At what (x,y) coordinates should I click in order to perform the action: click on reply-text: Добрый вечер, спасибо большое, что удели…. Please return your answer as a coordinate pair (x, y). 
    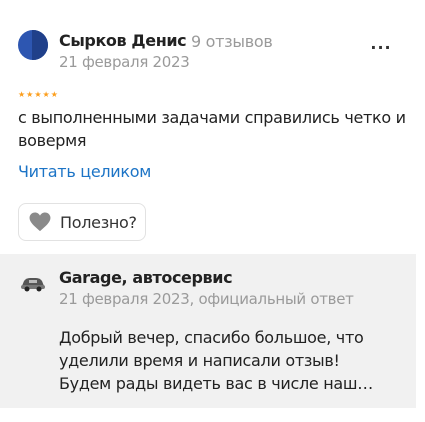
    Looking at the image, I should click on (216, 360).